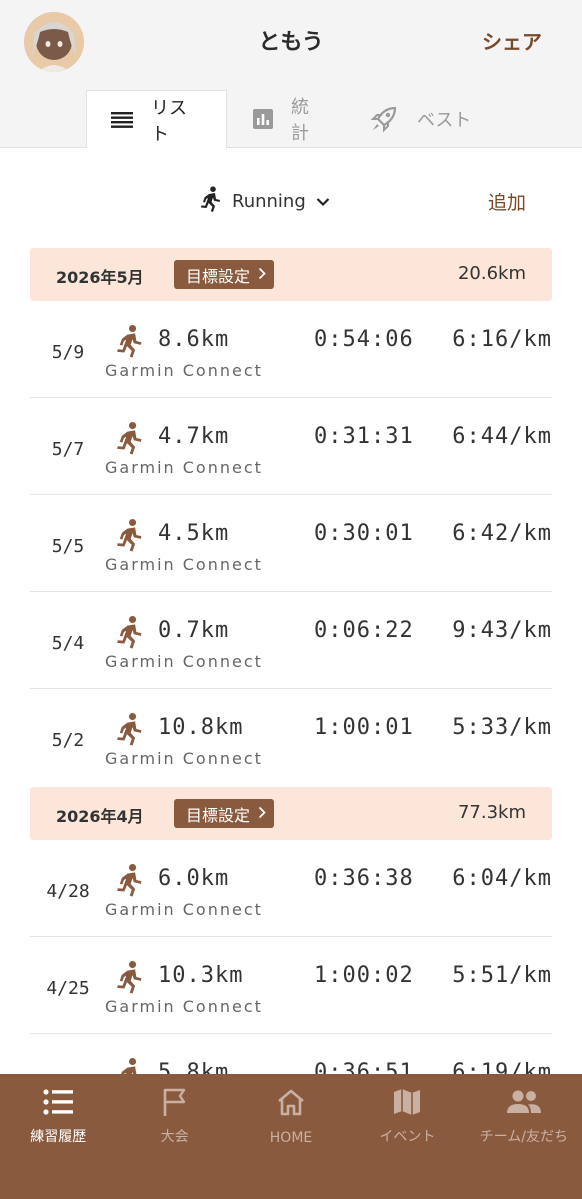  I want to click on activity-date: 5/4, so click(68, 643).